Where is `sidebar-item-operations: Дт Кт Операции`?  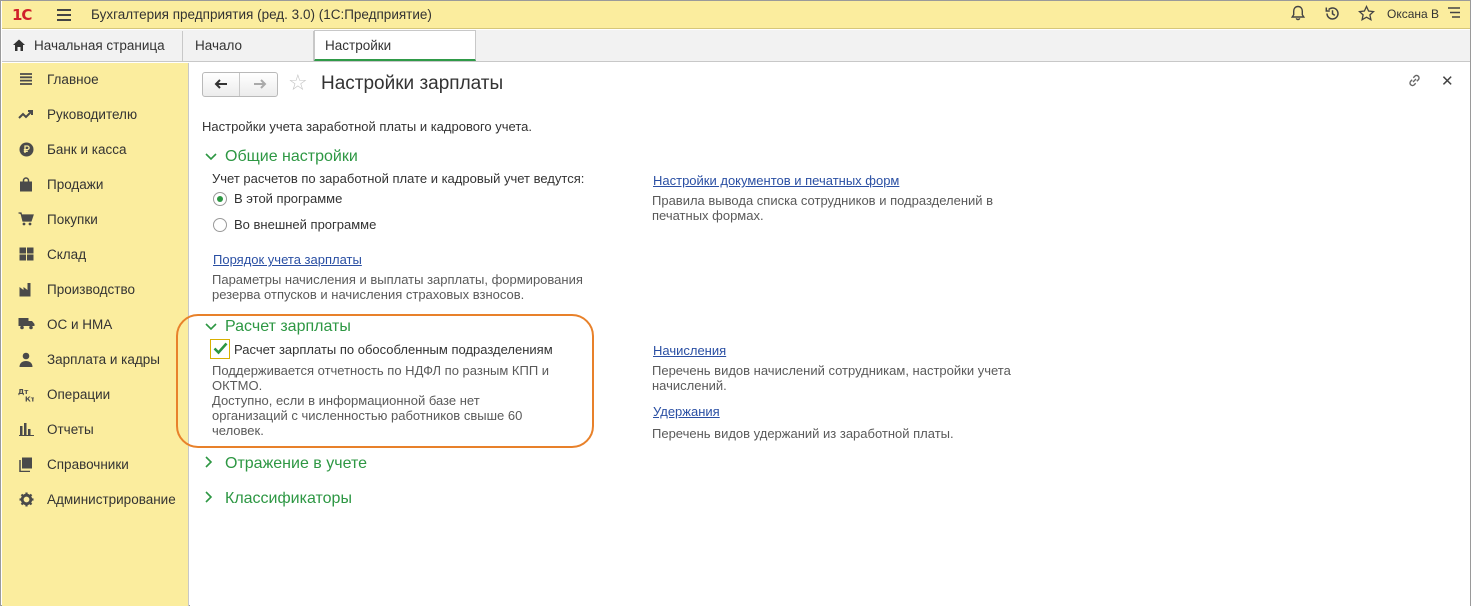 sidebar-item-operations: Дт Кт Операции is located at coordinates (95, 395).